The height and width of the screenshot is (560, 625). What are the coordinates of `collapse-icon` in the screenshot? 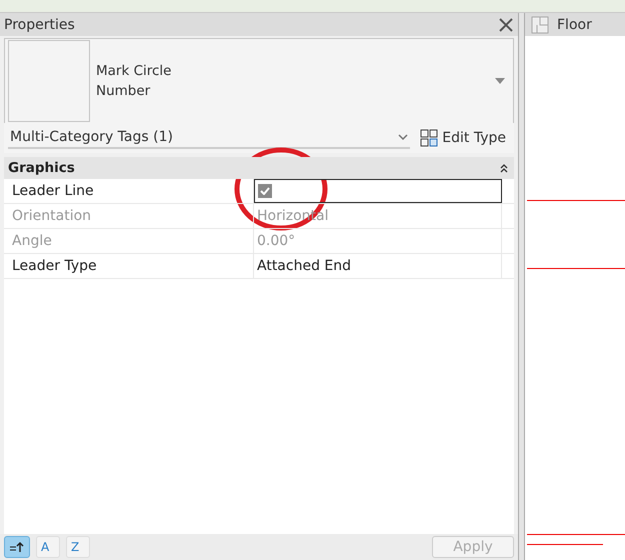 It's located at (504, 168).